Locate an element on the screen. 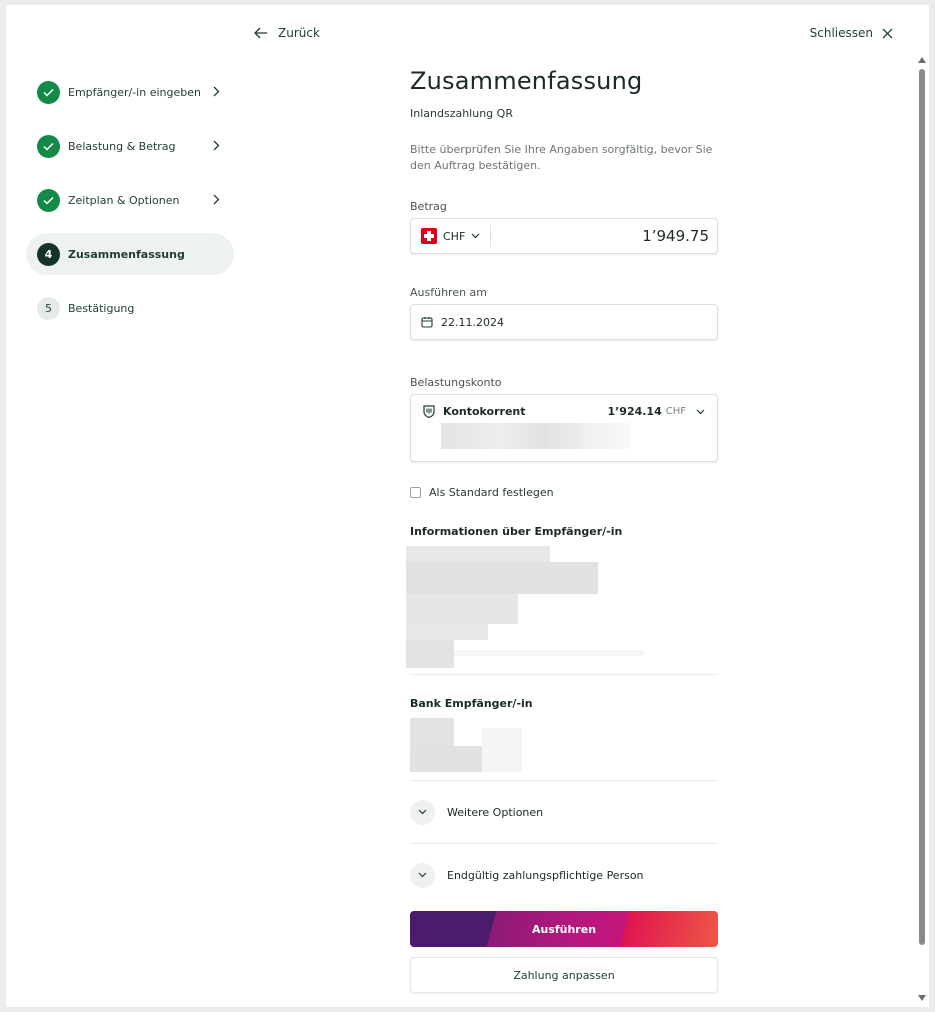  step-label: Bestätigung is located at coordinates (101, 308).